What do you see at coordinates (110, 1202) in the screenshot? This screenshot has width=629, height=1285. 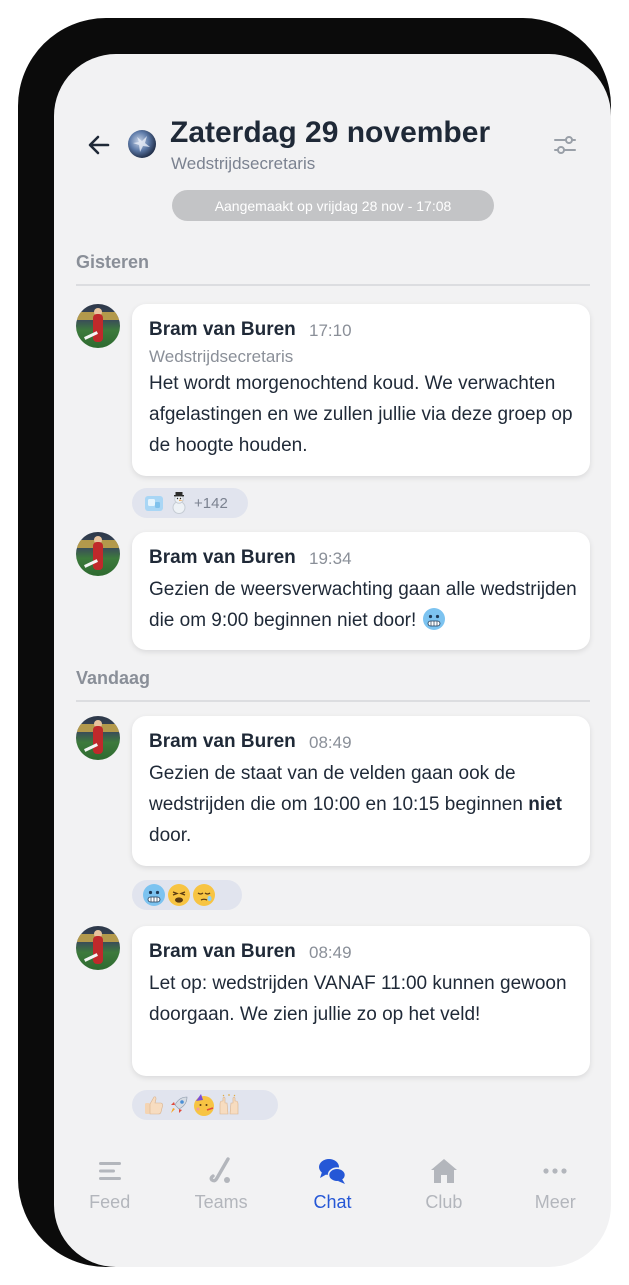 I see `nav-label: Feed` at bounding box center [110, 1202].